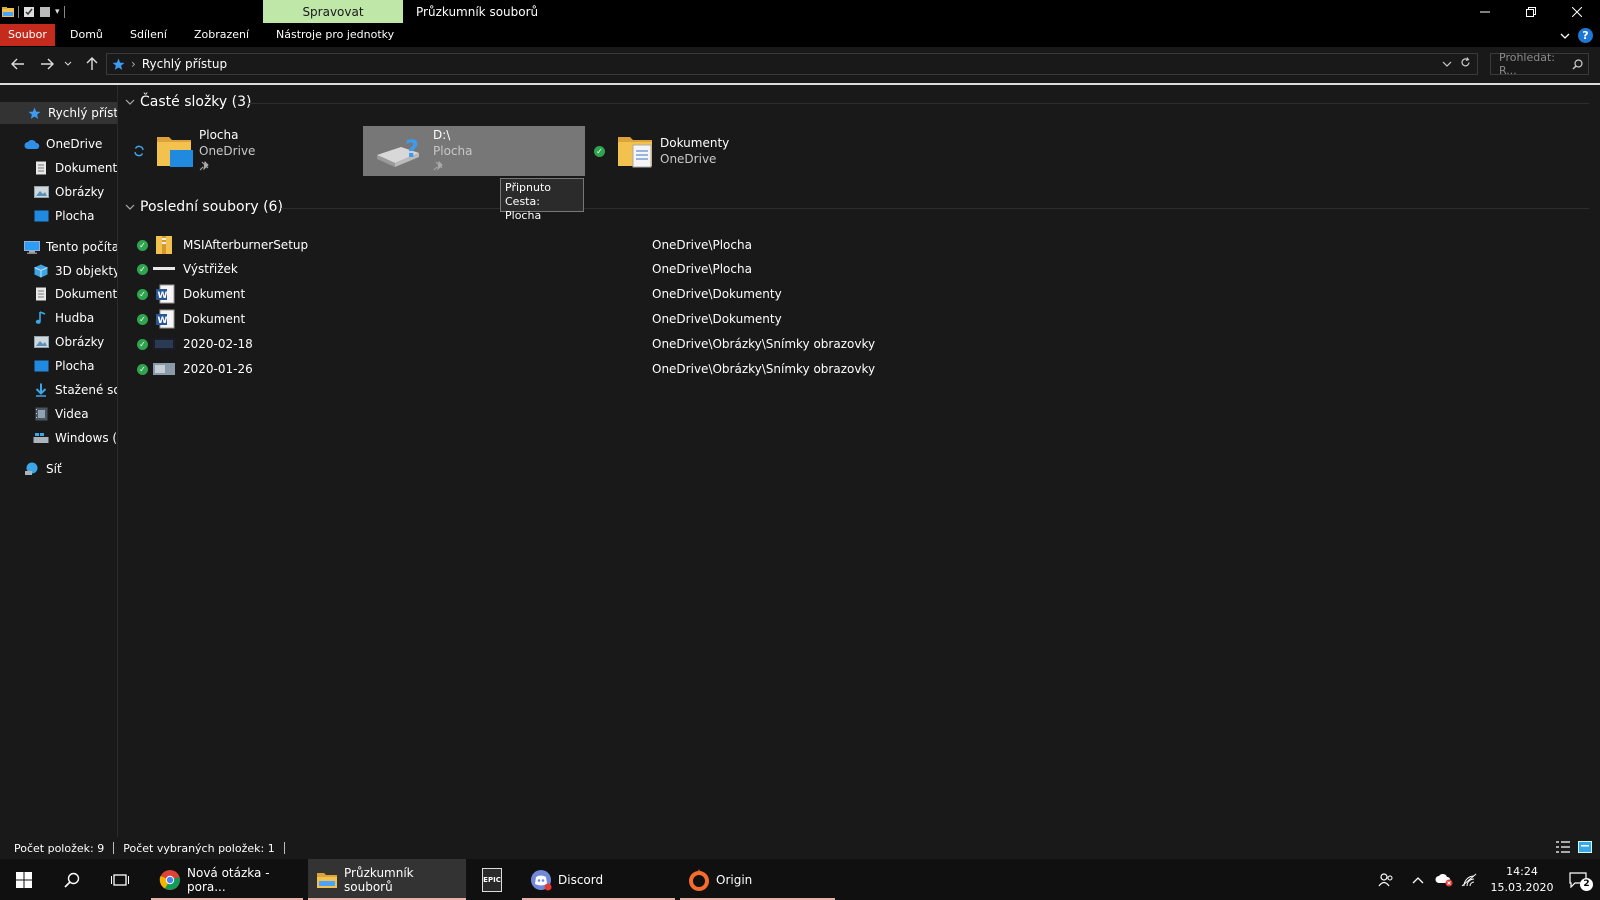  I want to click on zip-folder-icon, so click(164, 245).